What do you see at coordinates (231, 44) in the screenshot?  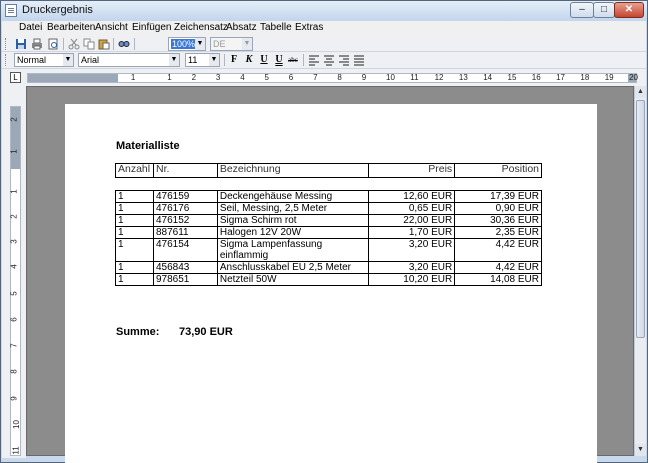 I see `language-combo: DE ▼` at bounding box center [231, 44].